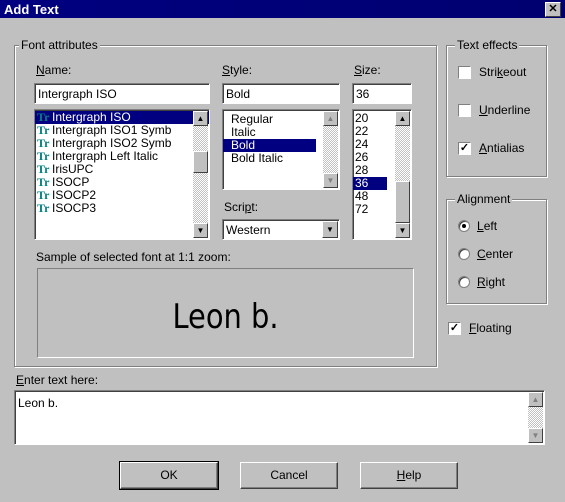  Describe the element at coordinates (282, 9) in the screenshot. I see `title-bar: Add Text ✕` at that location.